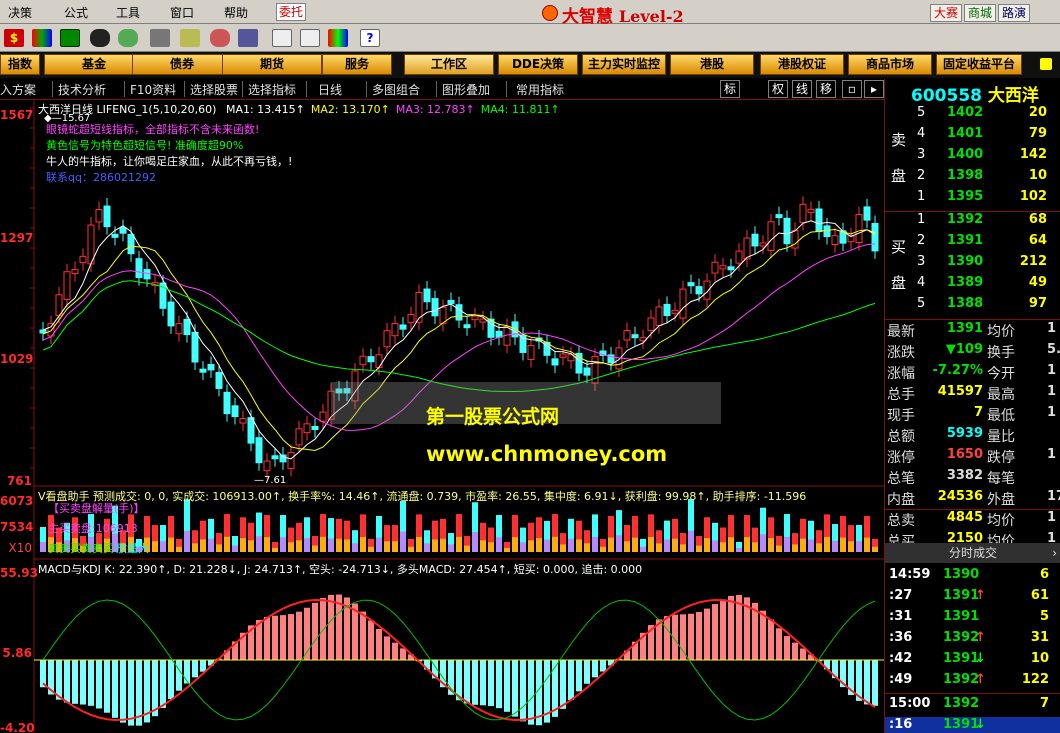 The image size is (1060, 733). Describe the element at coordinates (190, 38) in the screenshot. I see `note-icon` at that location.